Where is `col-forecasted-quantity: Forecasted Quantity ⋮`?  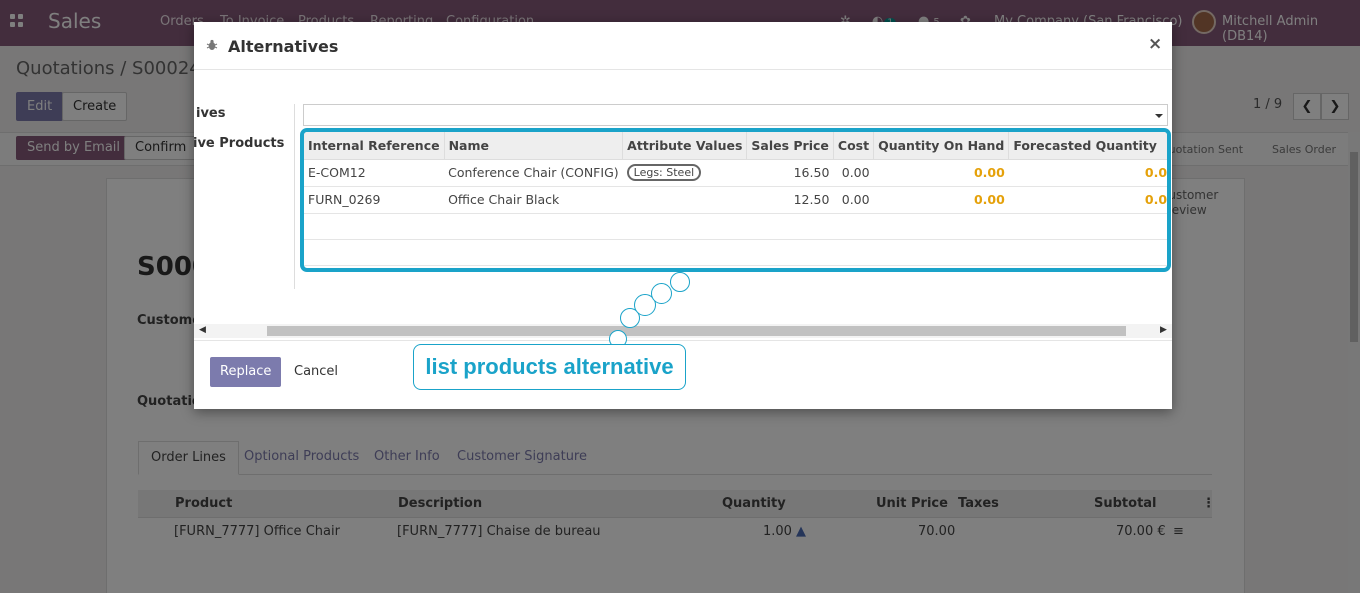
col-forecasted-quantity: Forecasted Quantity ⋮ is located at coordinates (1087, 146).